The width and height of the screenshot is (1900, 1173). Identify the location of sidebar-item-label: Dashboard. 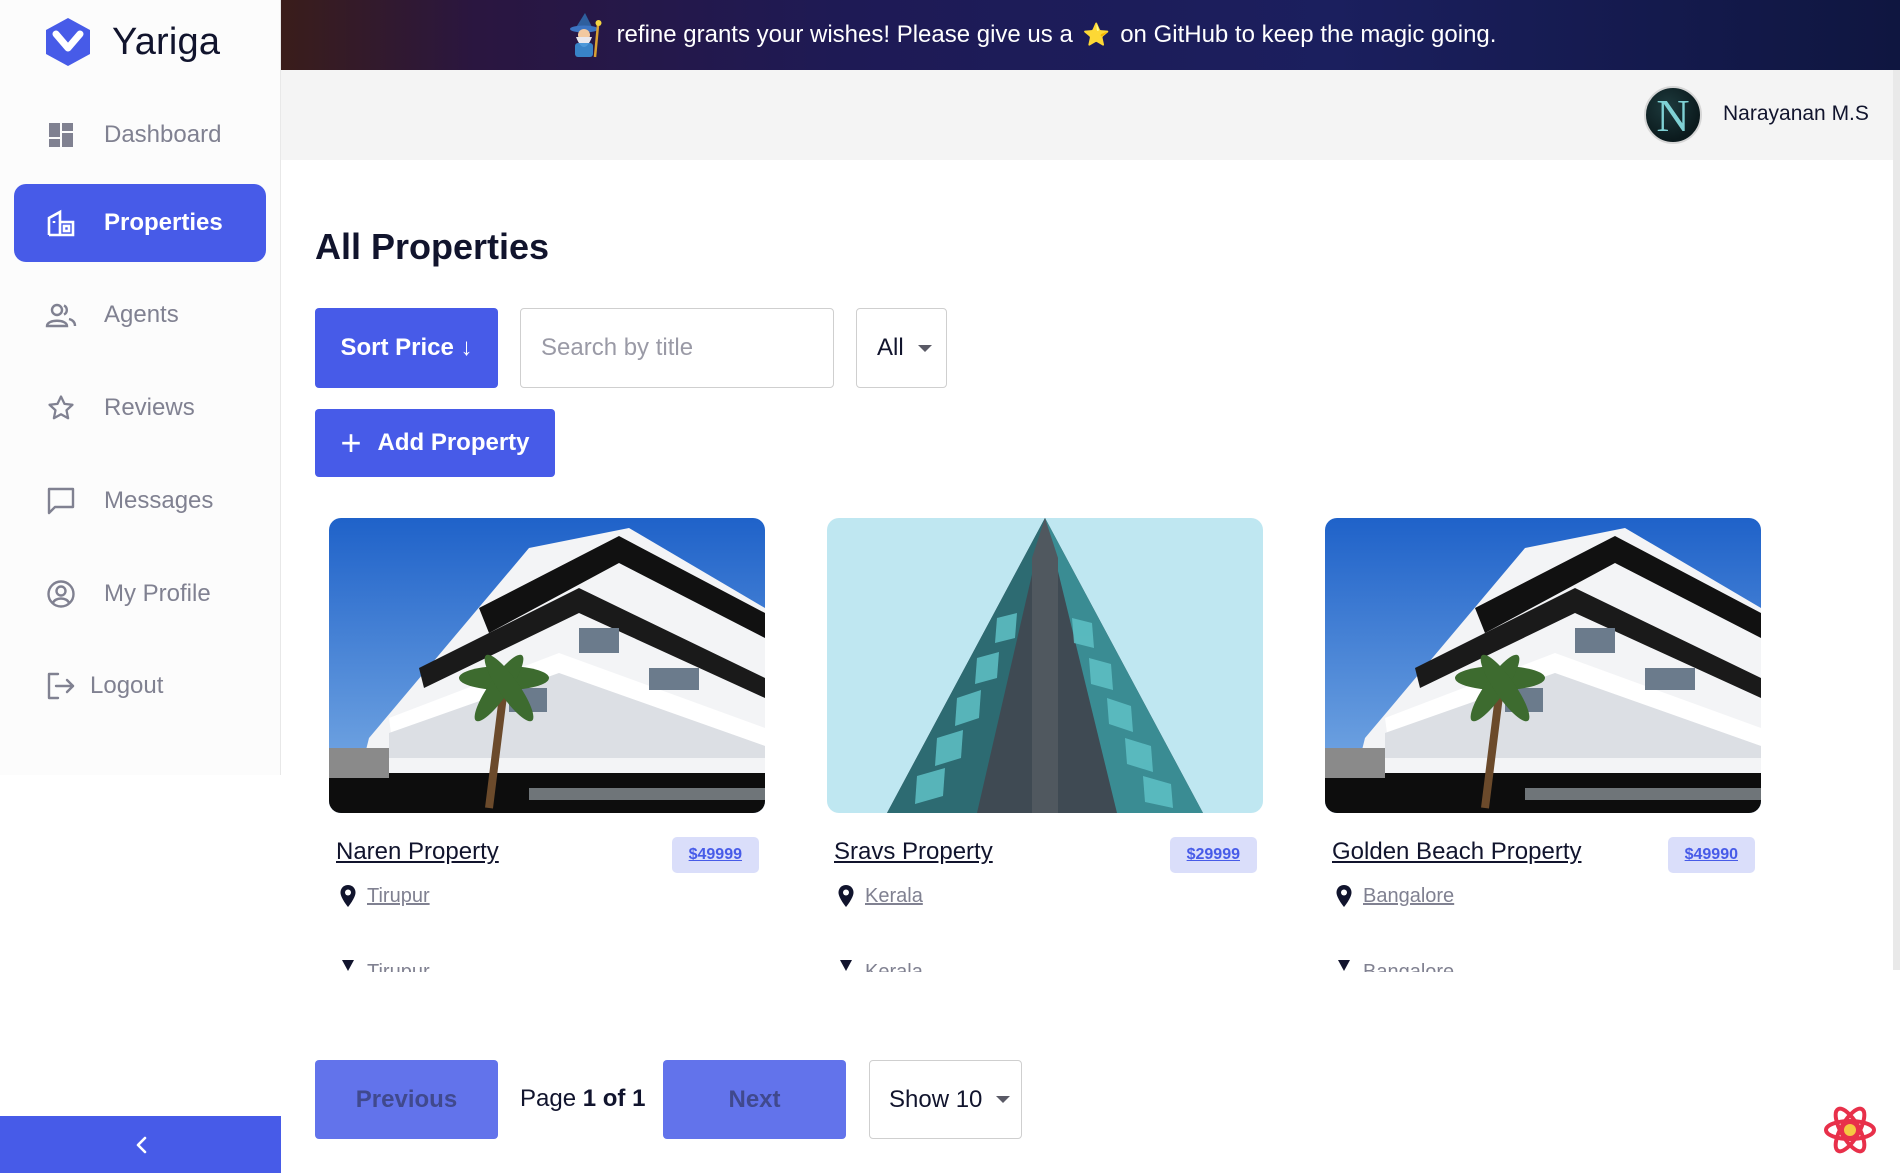
(163, 134).